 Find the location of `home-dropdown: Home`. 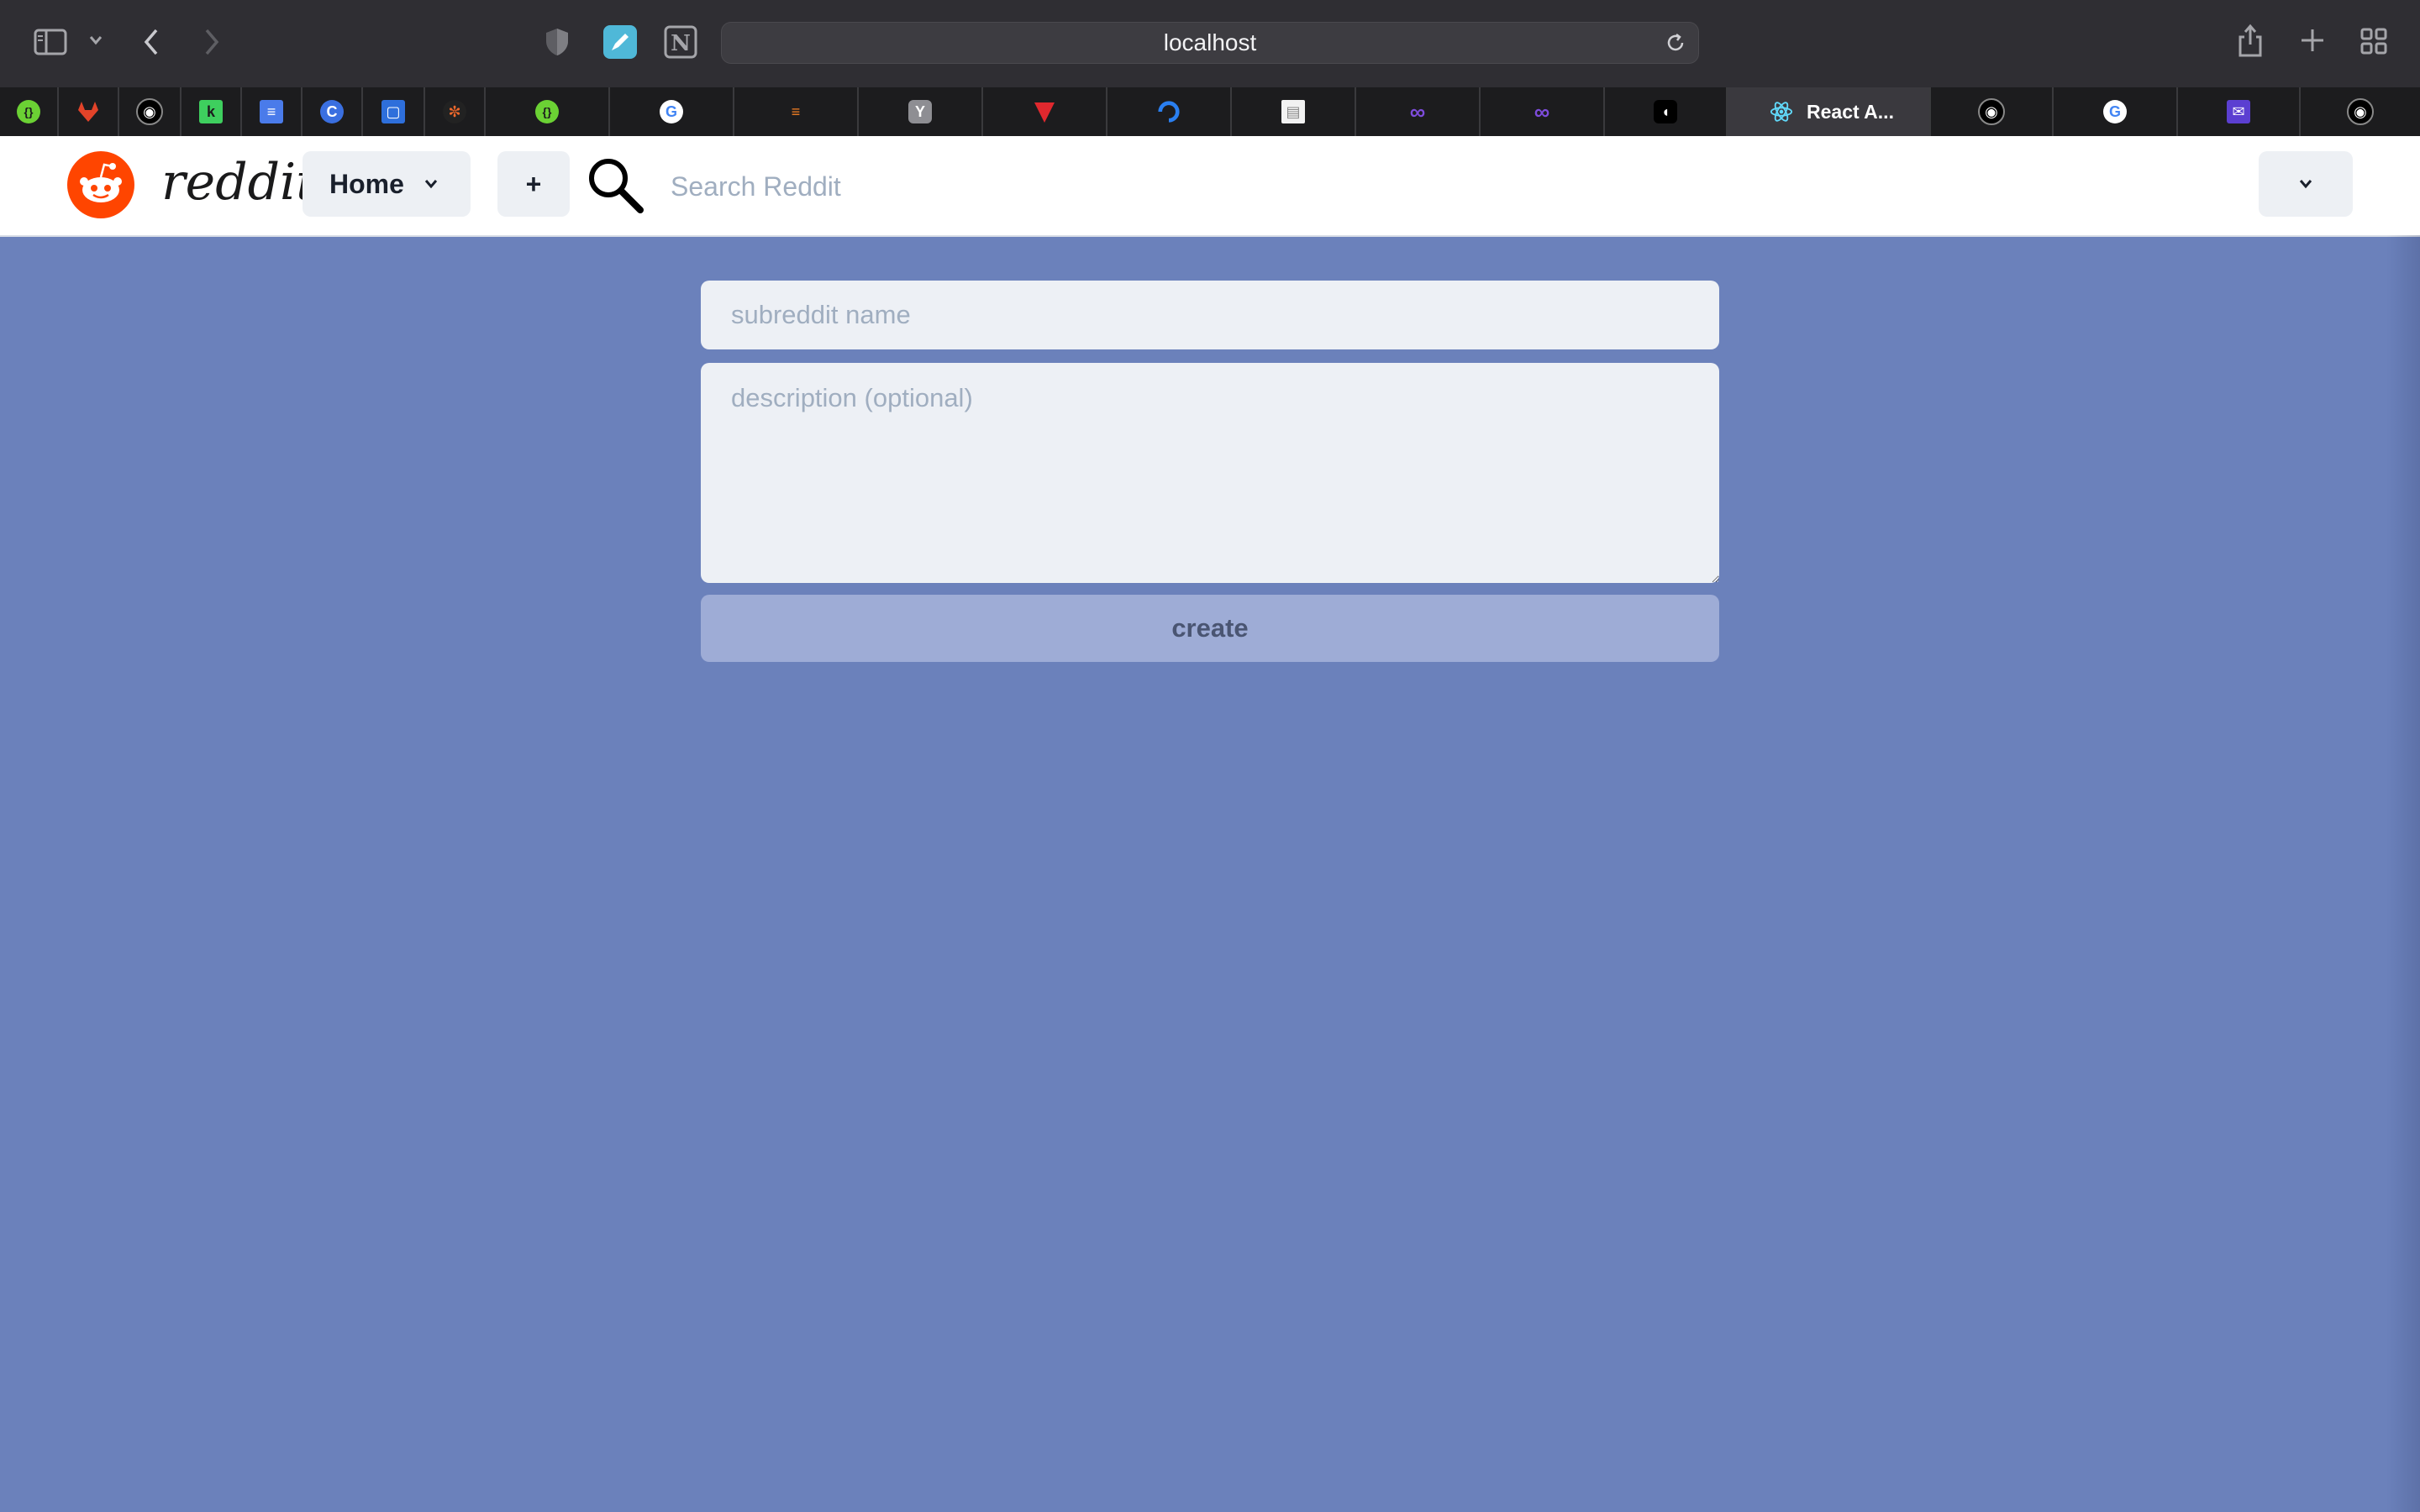

home-dropdown: Home is located at coordinates (386, 184).